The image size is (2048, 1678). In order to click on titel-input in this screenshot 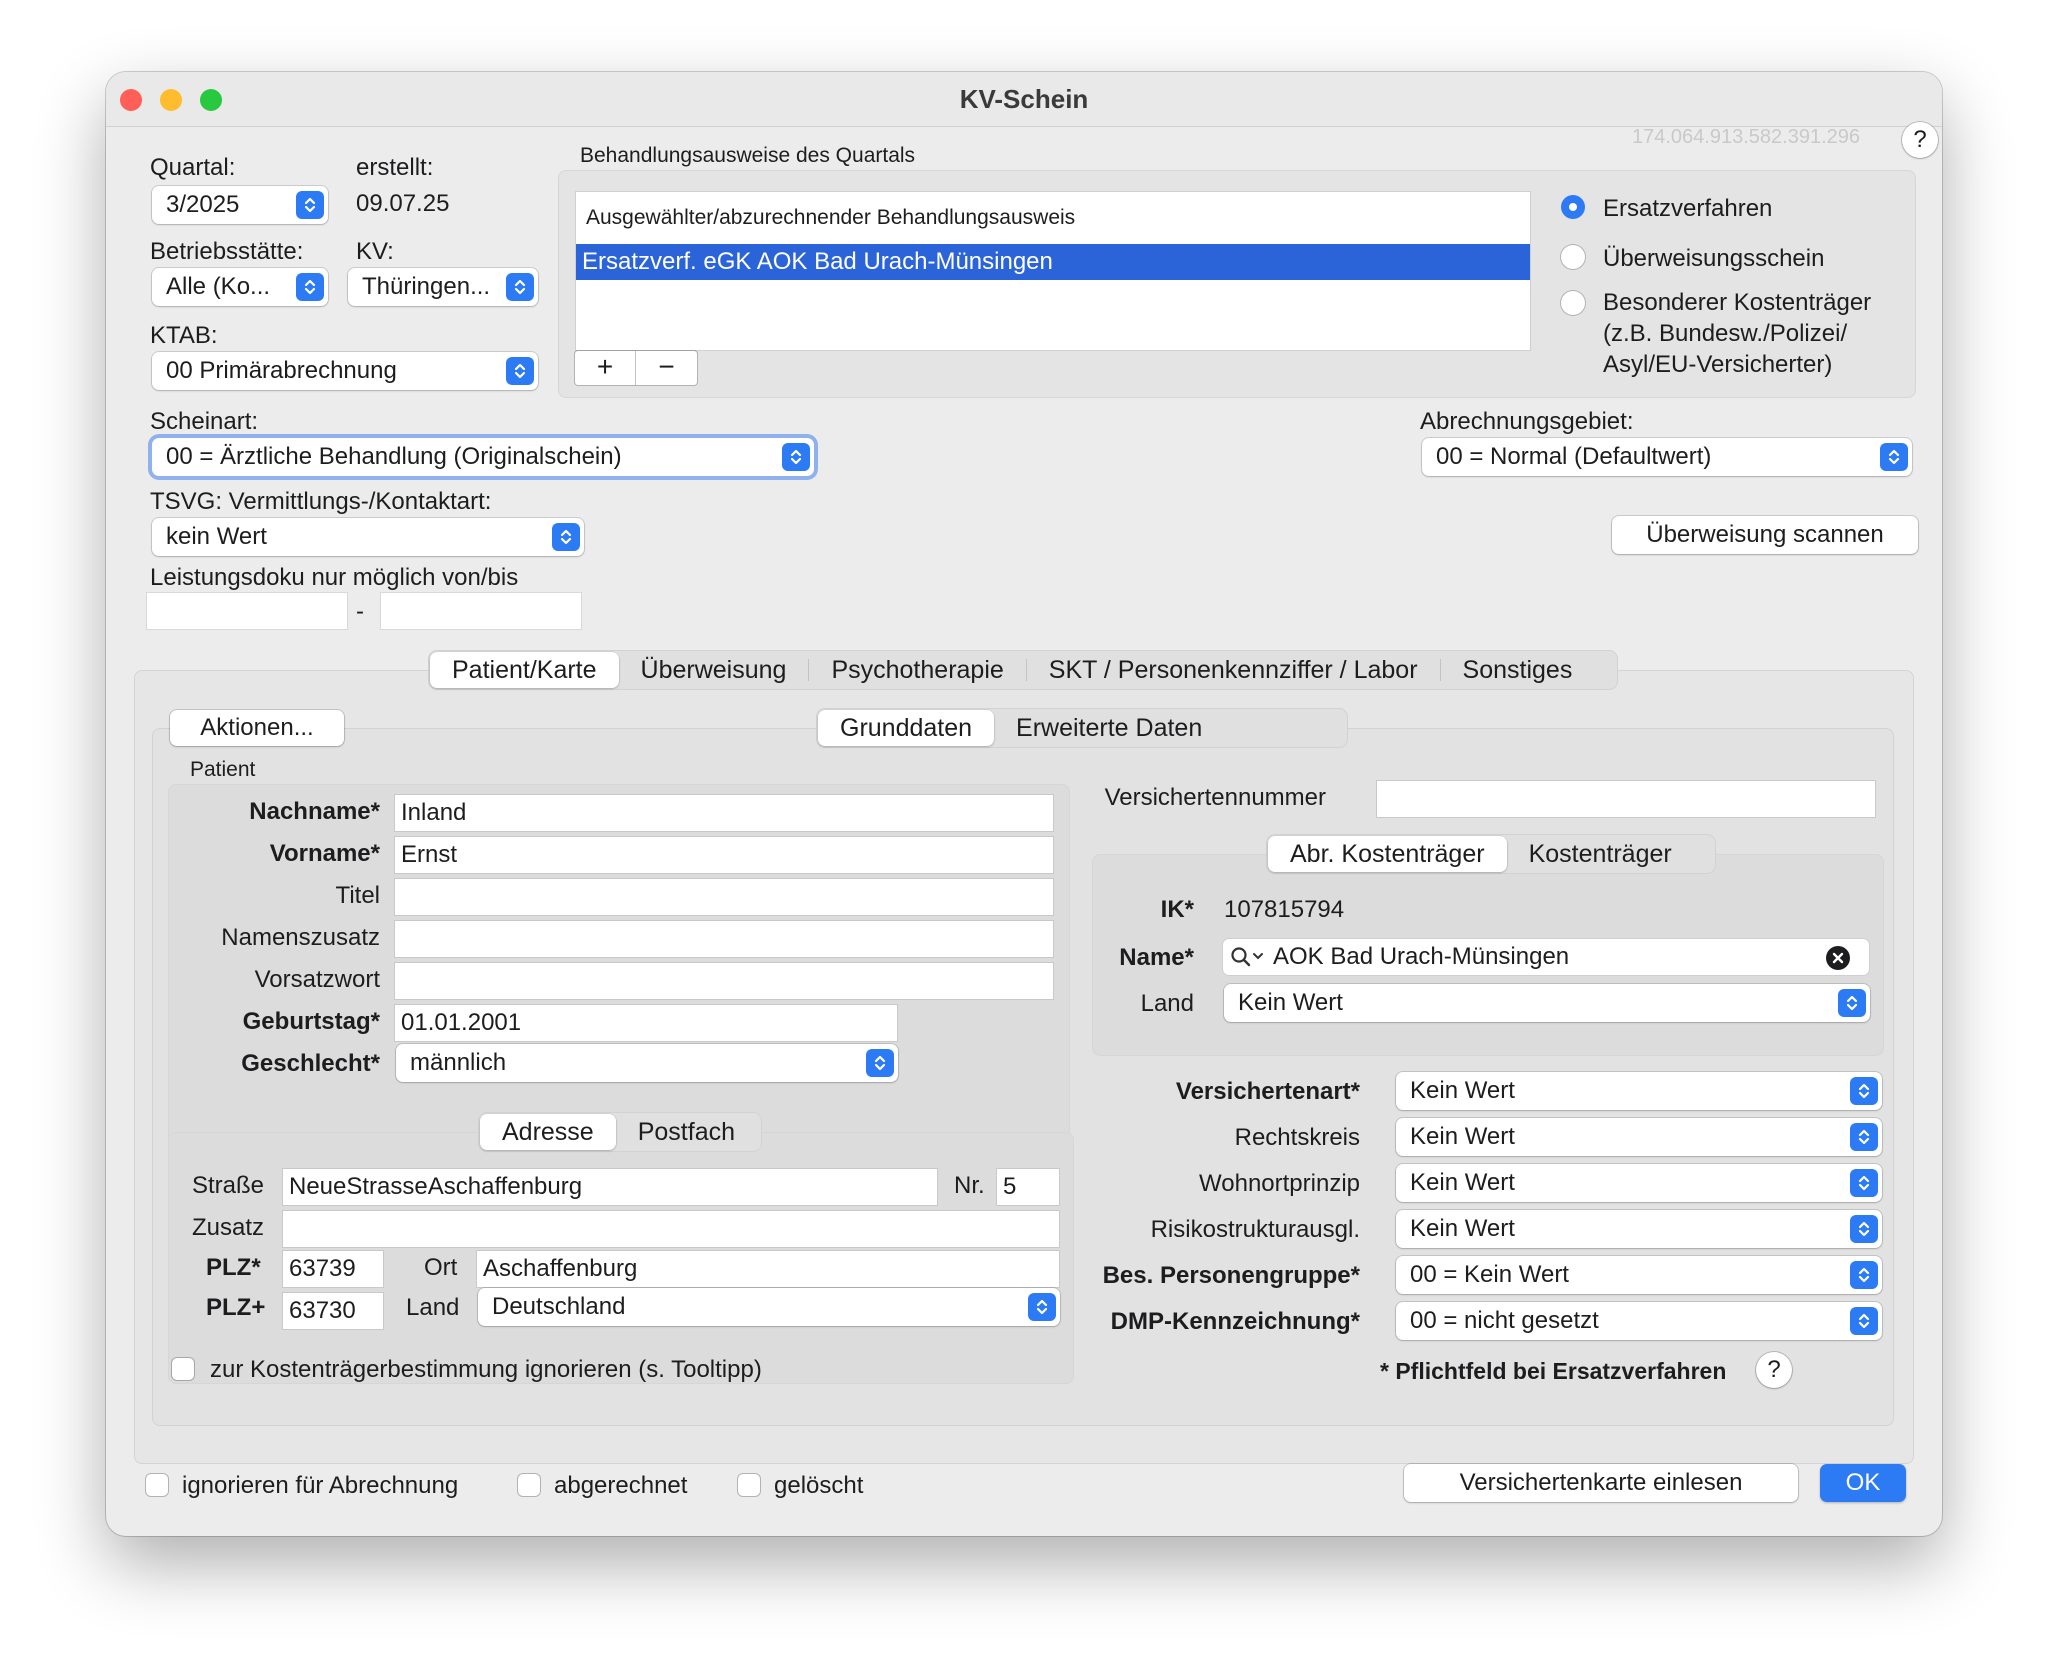, I will do `click(724, 897)`.